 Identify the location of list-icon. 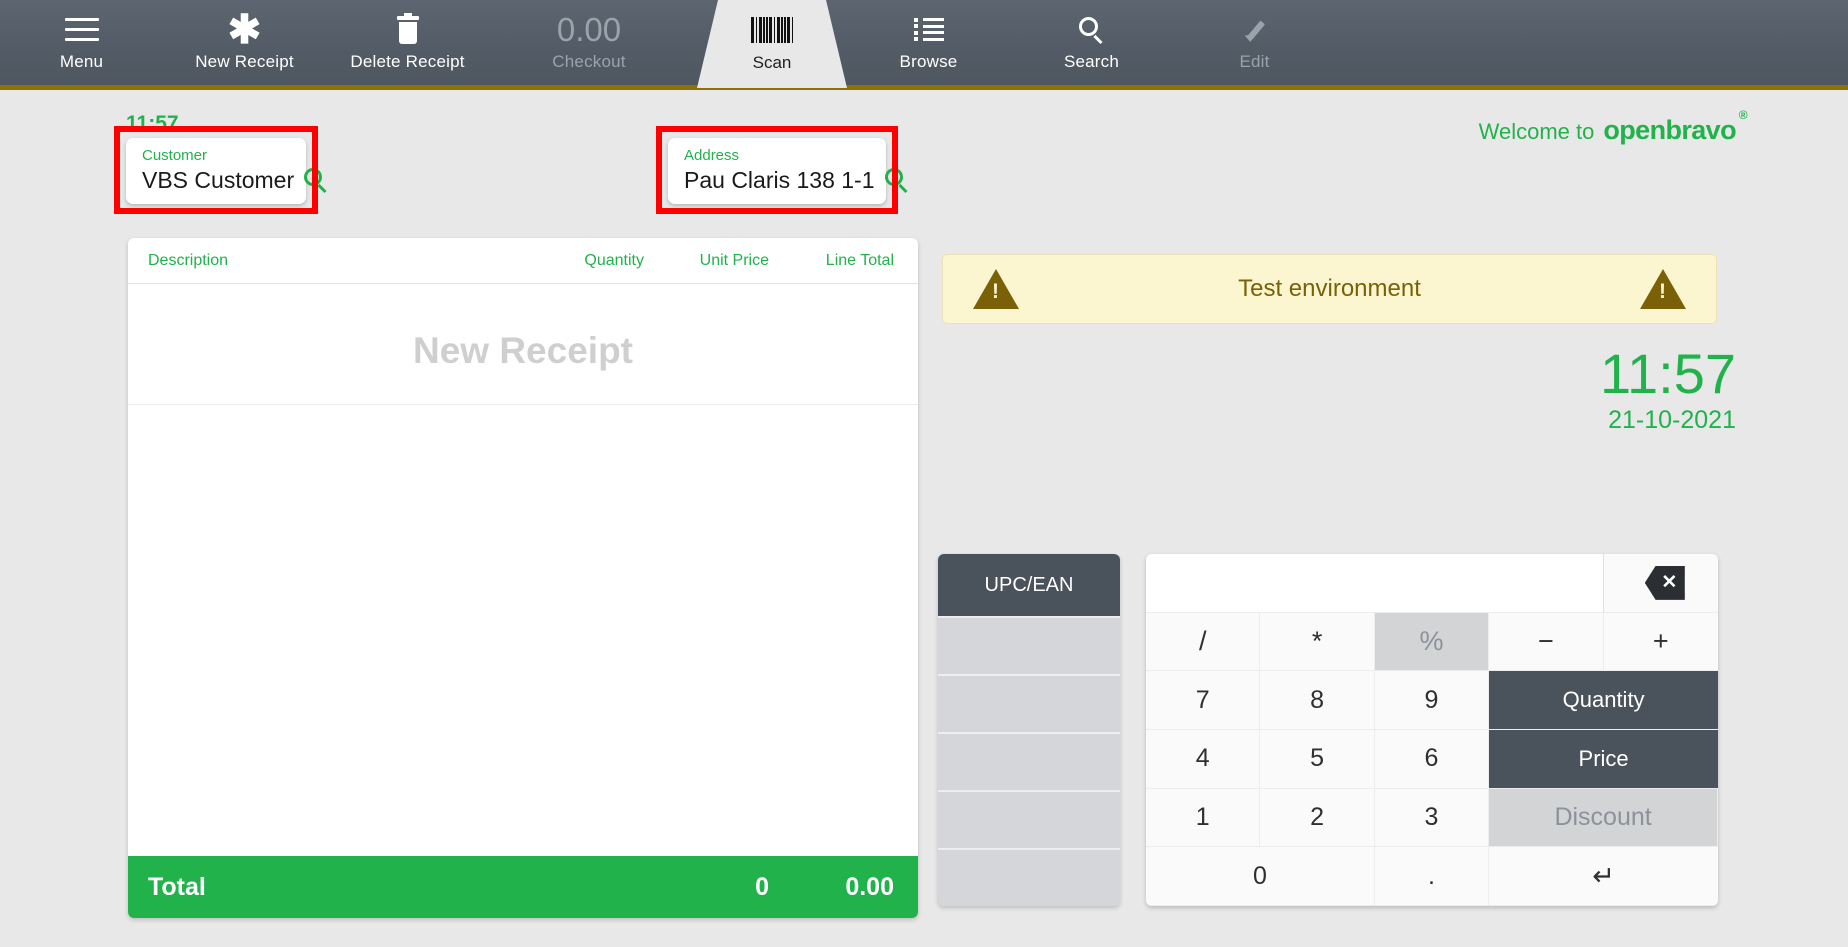
(928, 30).